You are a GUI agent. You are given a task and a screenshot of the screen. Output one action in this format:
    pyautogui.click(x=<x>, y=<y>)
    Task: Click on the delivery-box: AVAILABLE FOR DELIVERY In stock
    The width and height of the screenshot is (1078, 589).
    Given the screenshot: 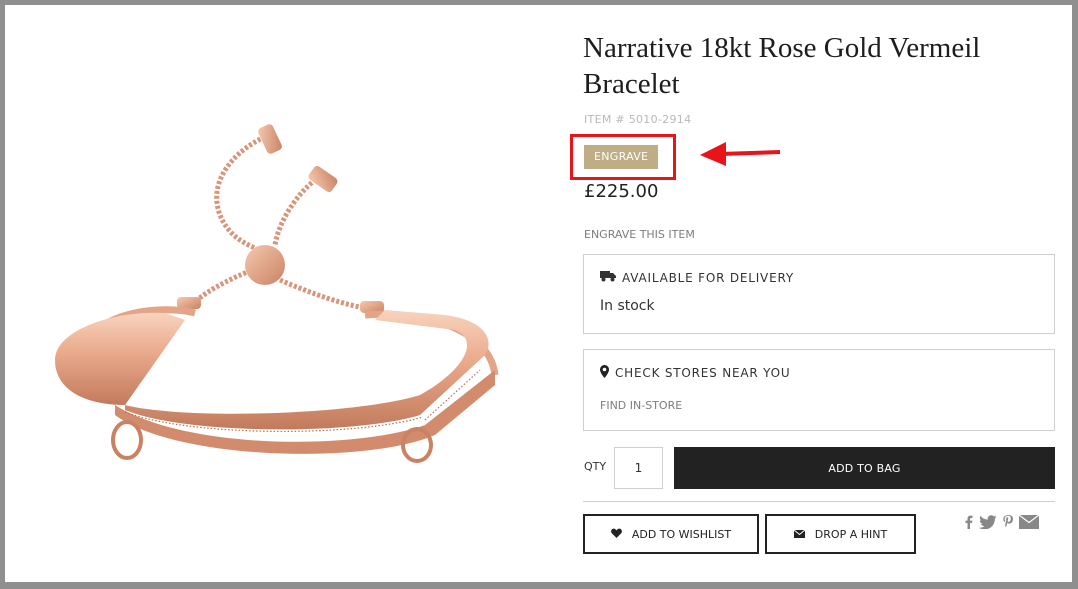 What is the action you would take?
    pyautogui.click(x=819, y=294)
    